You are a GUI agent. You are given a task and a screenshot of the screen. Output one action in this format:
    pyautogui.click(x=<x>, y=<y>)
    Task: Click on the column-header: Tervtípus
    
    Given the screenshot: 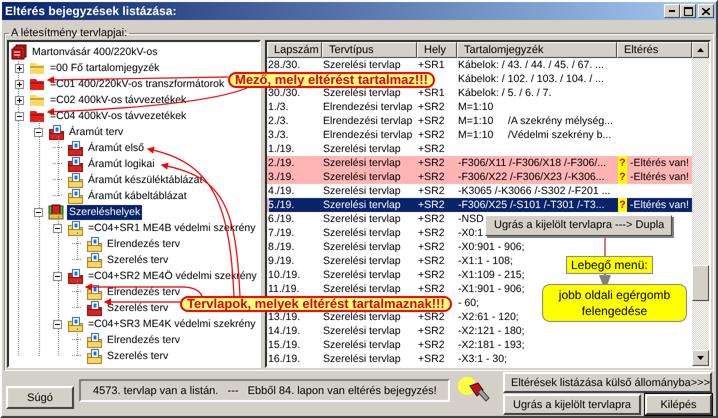 What is the action you would take?
    pyautogui.click(x=369, y=50)
    